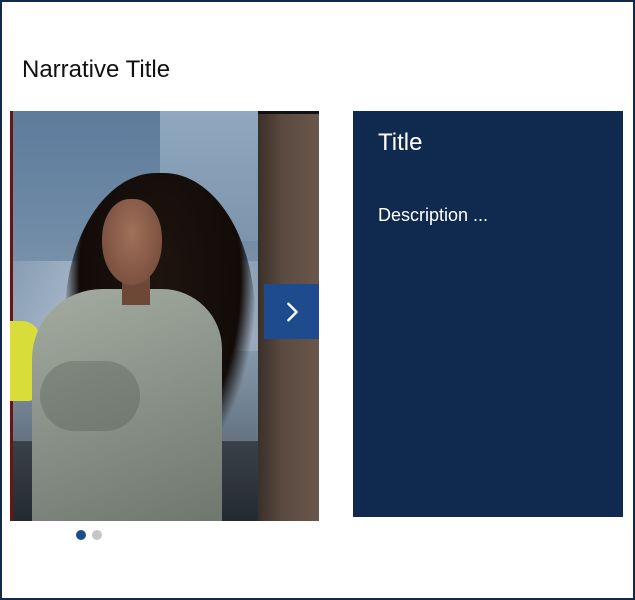  I want to click on narrative-title: Narrative Title, so click(96, 69).